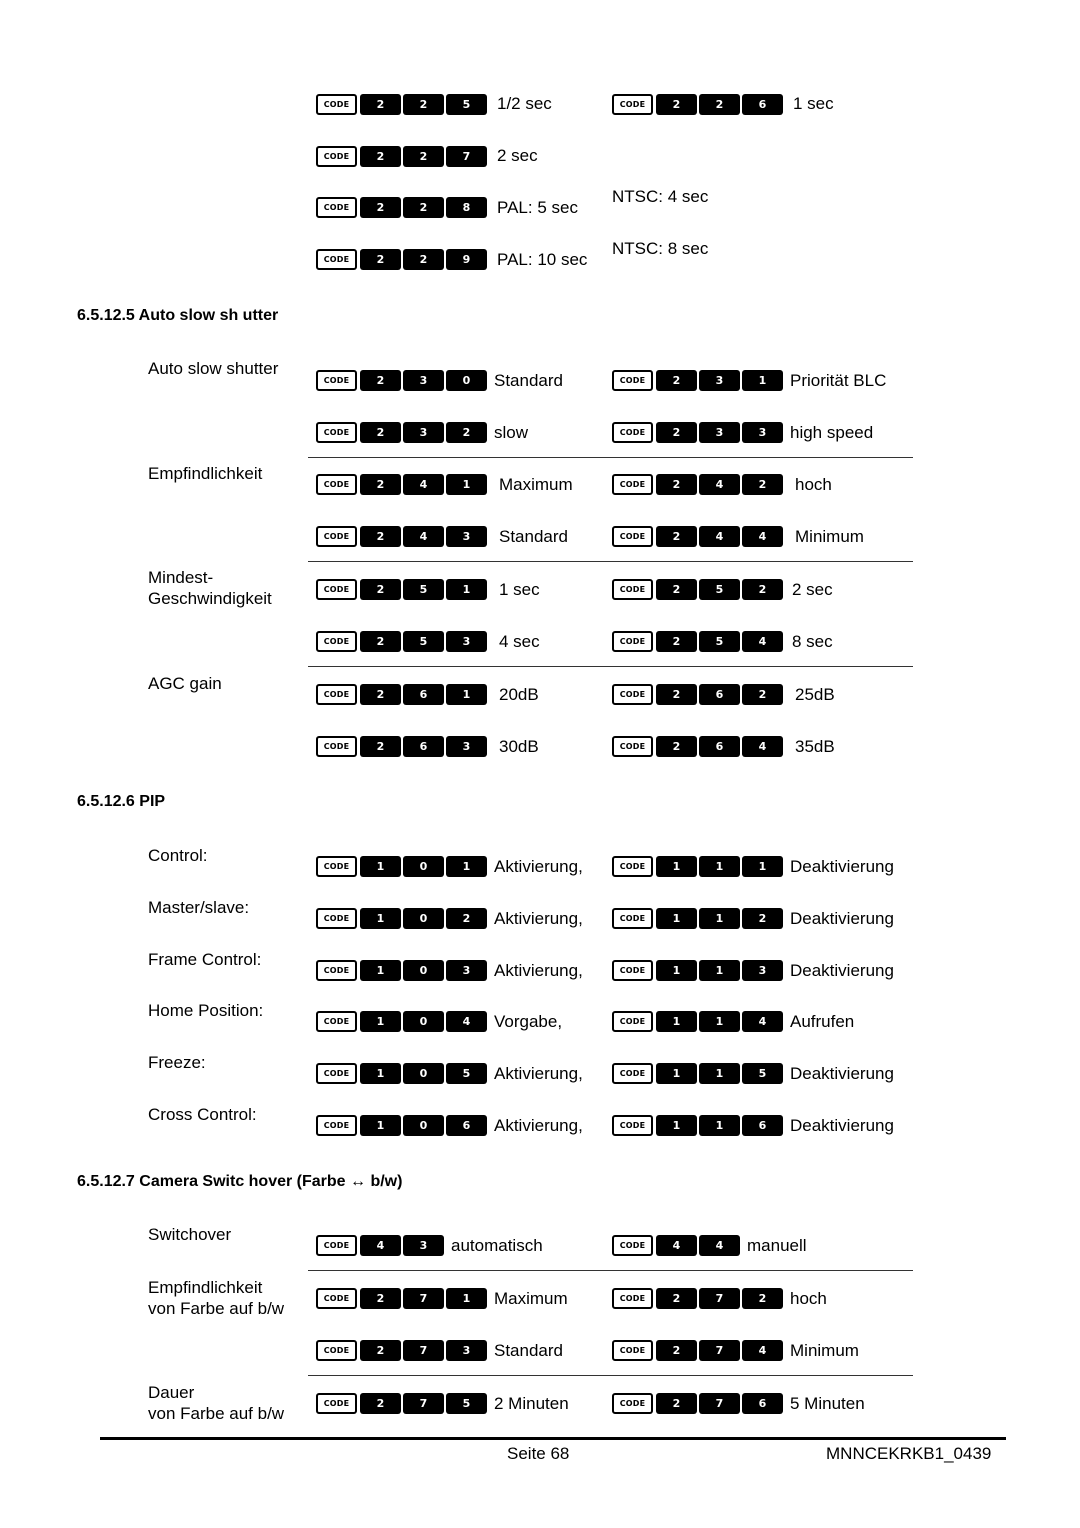  What do you see at coordinates (538, 970) in the screenshot?
I see `option-text: Aktivierung,` at bounding box center [538, 970].